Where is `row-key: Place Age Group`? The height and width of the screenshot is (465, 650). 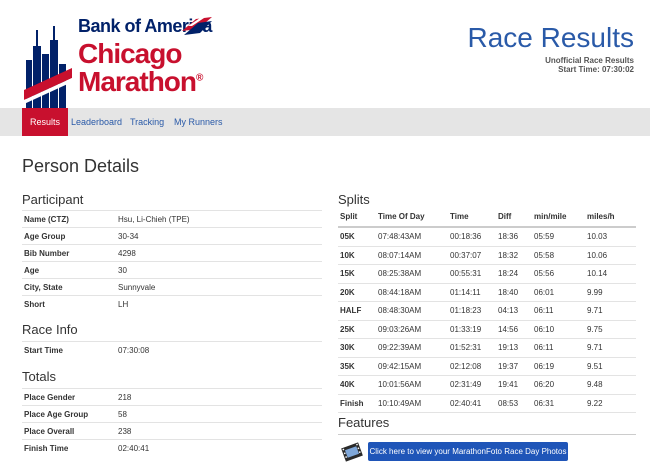 row-key: Place Age Group is located at coordinates (56, 414).